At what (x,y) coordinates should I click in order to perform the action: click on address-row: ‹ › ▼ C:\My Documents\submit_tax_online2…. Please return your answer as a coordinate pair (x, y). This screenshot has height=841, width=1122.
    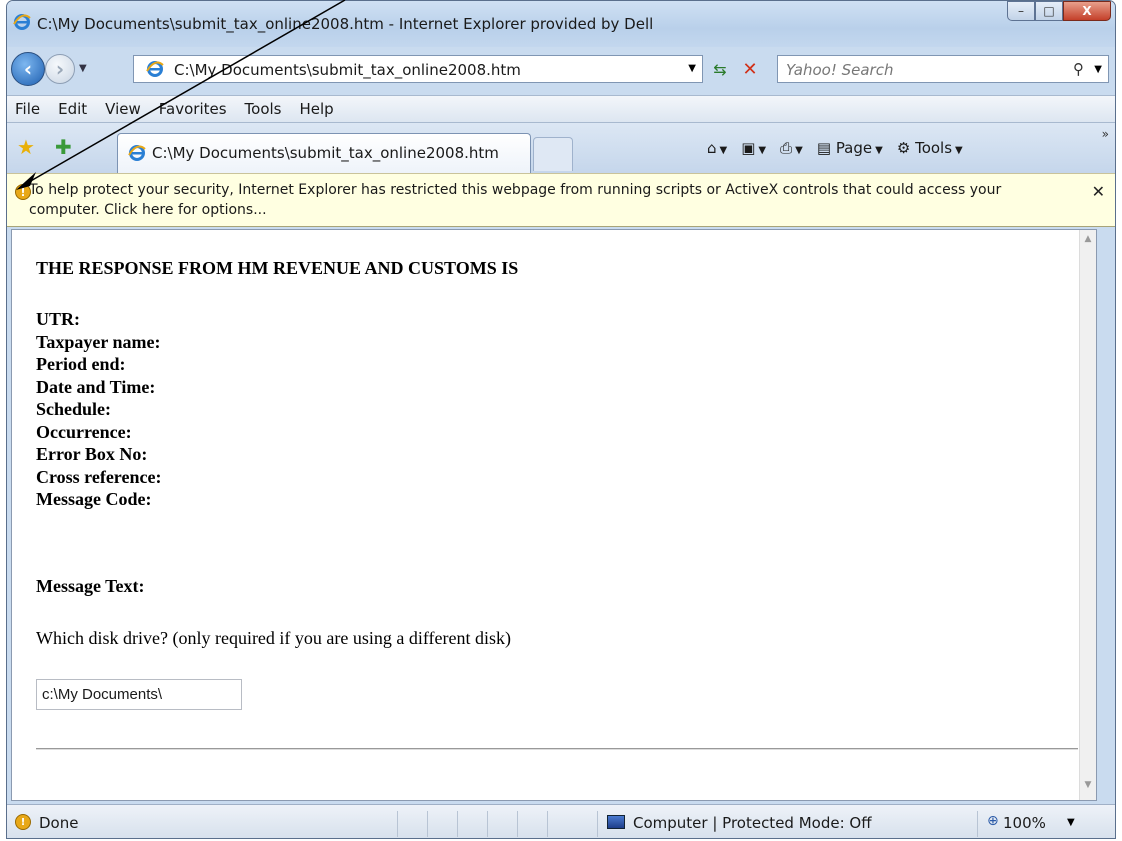
    Looking at the image, I should click on (561, 71).